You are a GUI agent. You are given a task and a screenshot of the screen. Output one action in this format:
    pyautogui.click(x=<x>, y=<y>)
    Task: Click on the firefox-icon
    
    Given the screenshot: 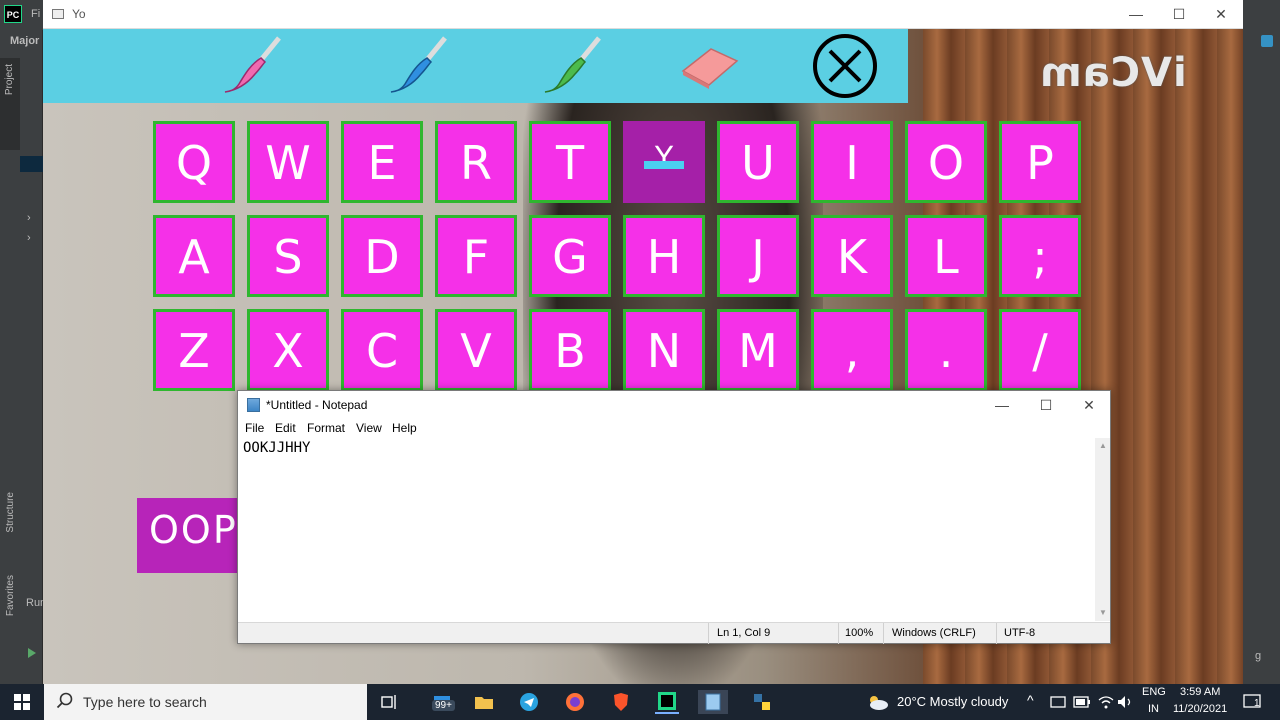 What is the action you would take?
    pyautogui.click(x=575, y=702)
    